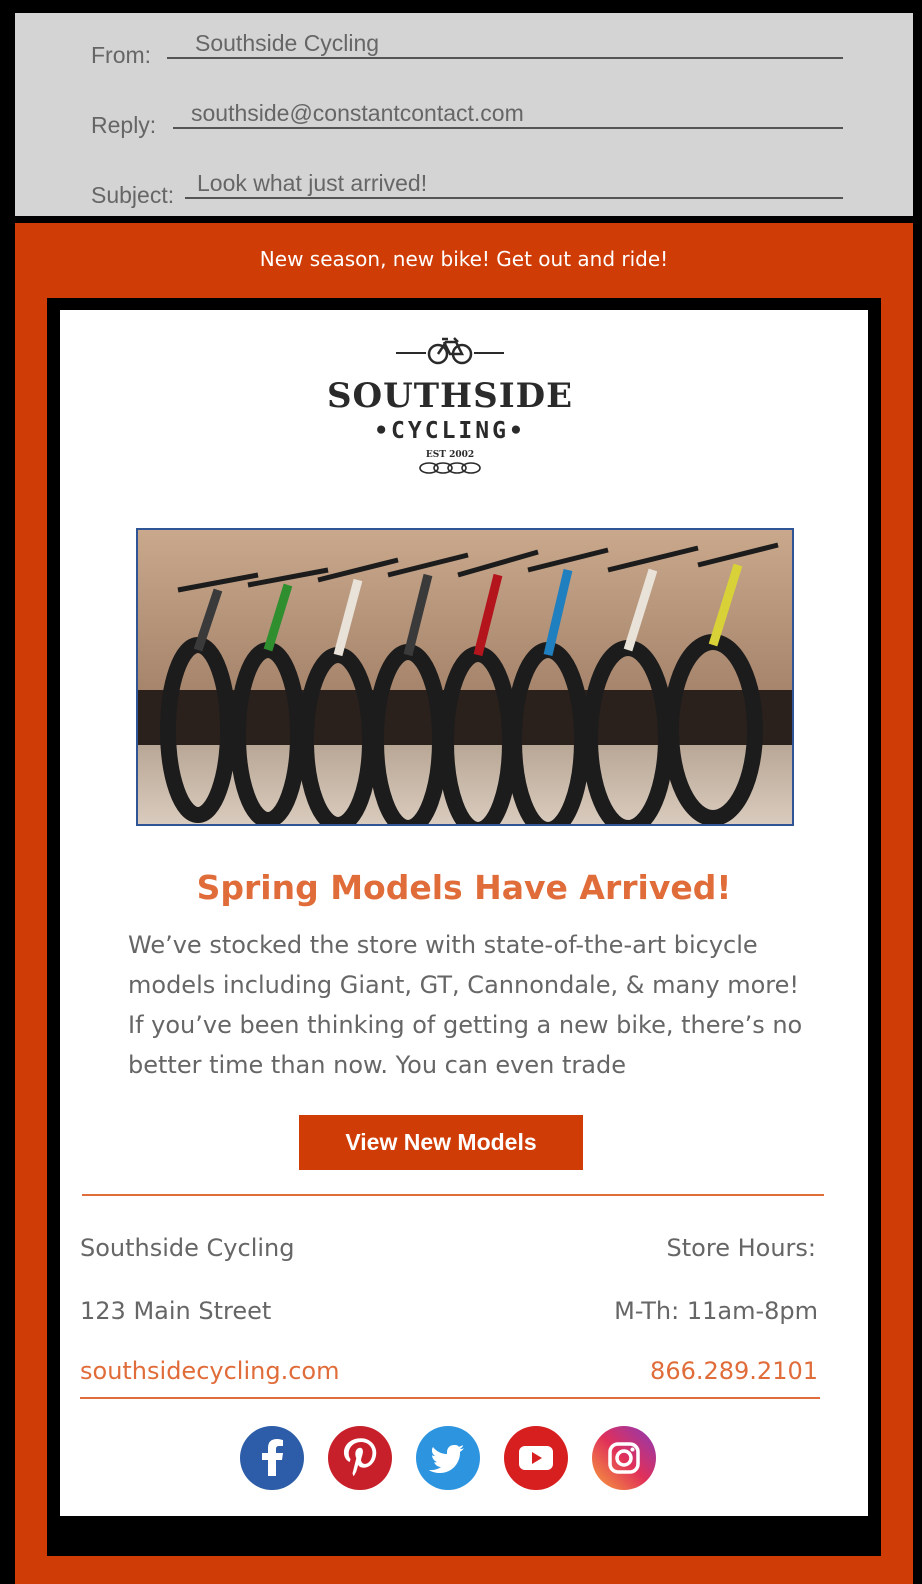  I want to click on store-hours-title: Store Hours:, so click(741, 1248).